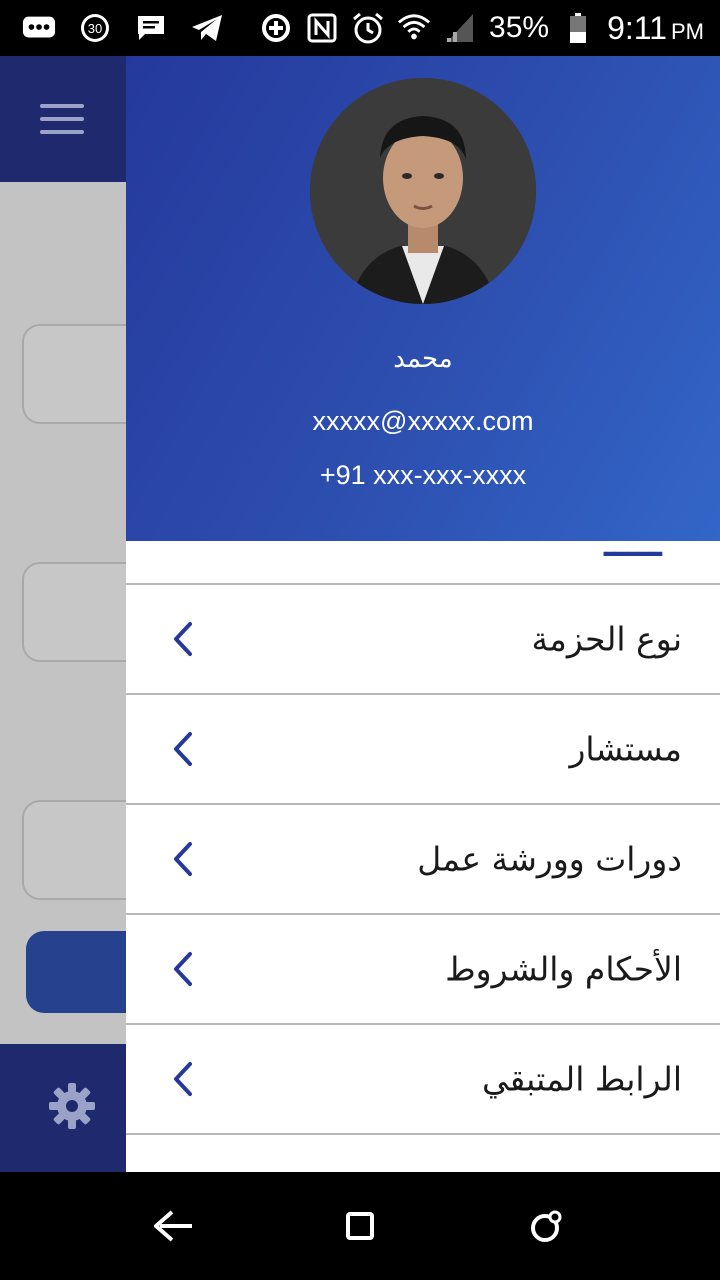 The image size is (720, 1280). I want to click on chat-bubble-icon, so click(39, 28).